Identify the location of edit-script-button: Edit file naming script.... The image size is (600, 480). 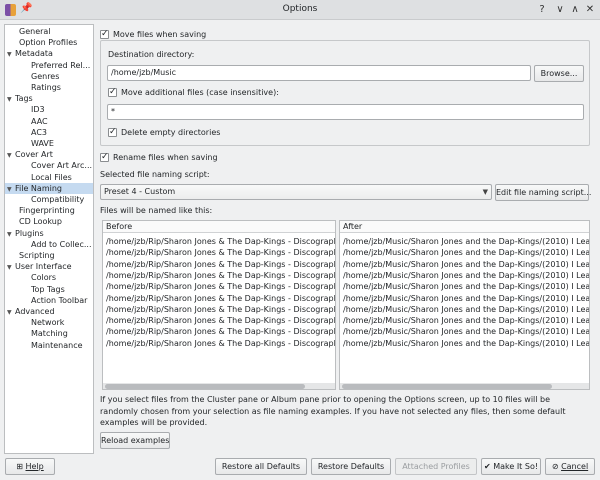
(543, 192).